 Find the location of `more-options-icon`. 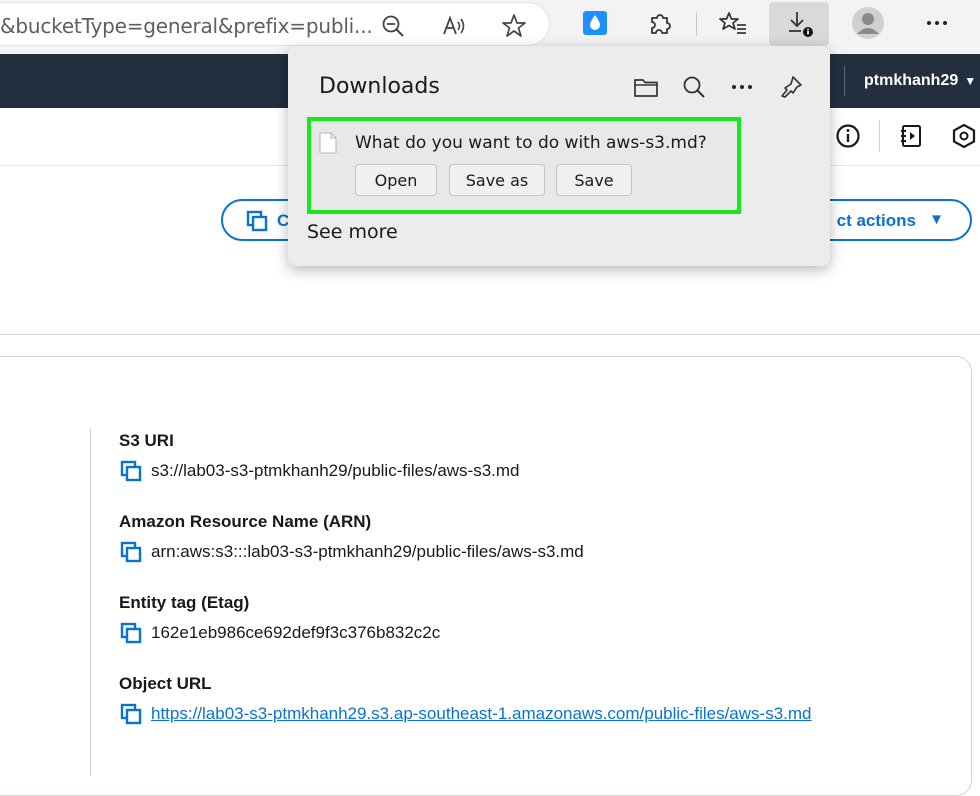

more-options-icon is located at coordinates (742, 87).